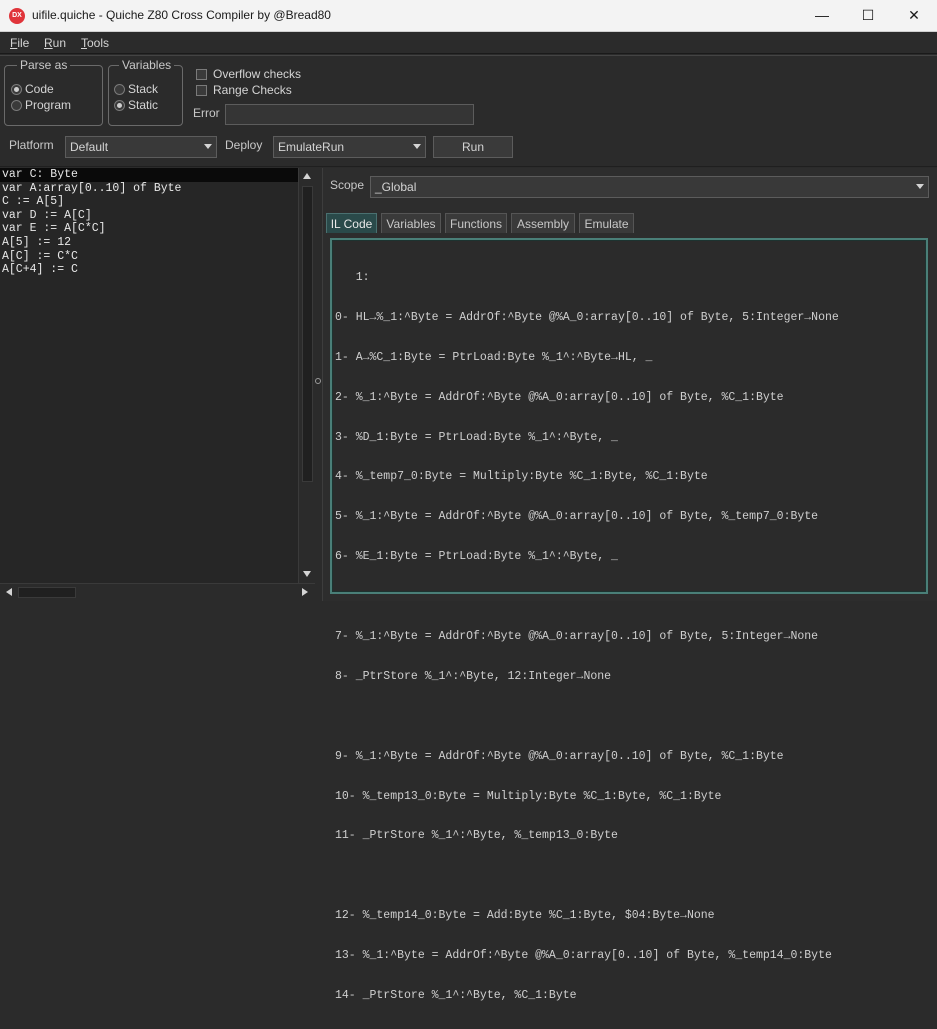 This screenshot has width=937, height=1029. I want to click on parse-as-legend: Parse as, so click(44, 65).